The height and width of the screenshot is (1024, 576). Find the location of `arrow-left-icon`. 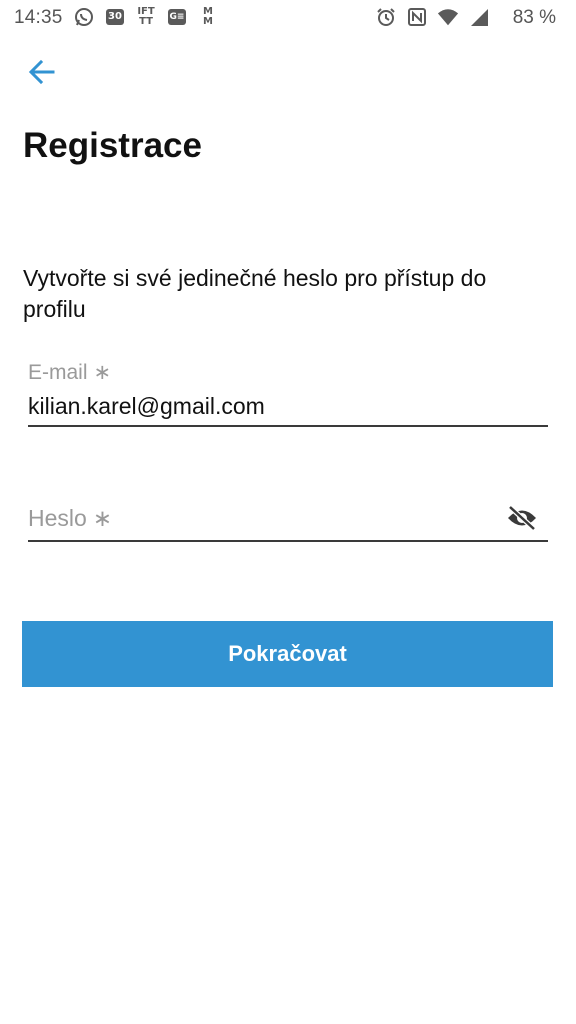

arrow-left-icon is located at coordinates (41, 72).